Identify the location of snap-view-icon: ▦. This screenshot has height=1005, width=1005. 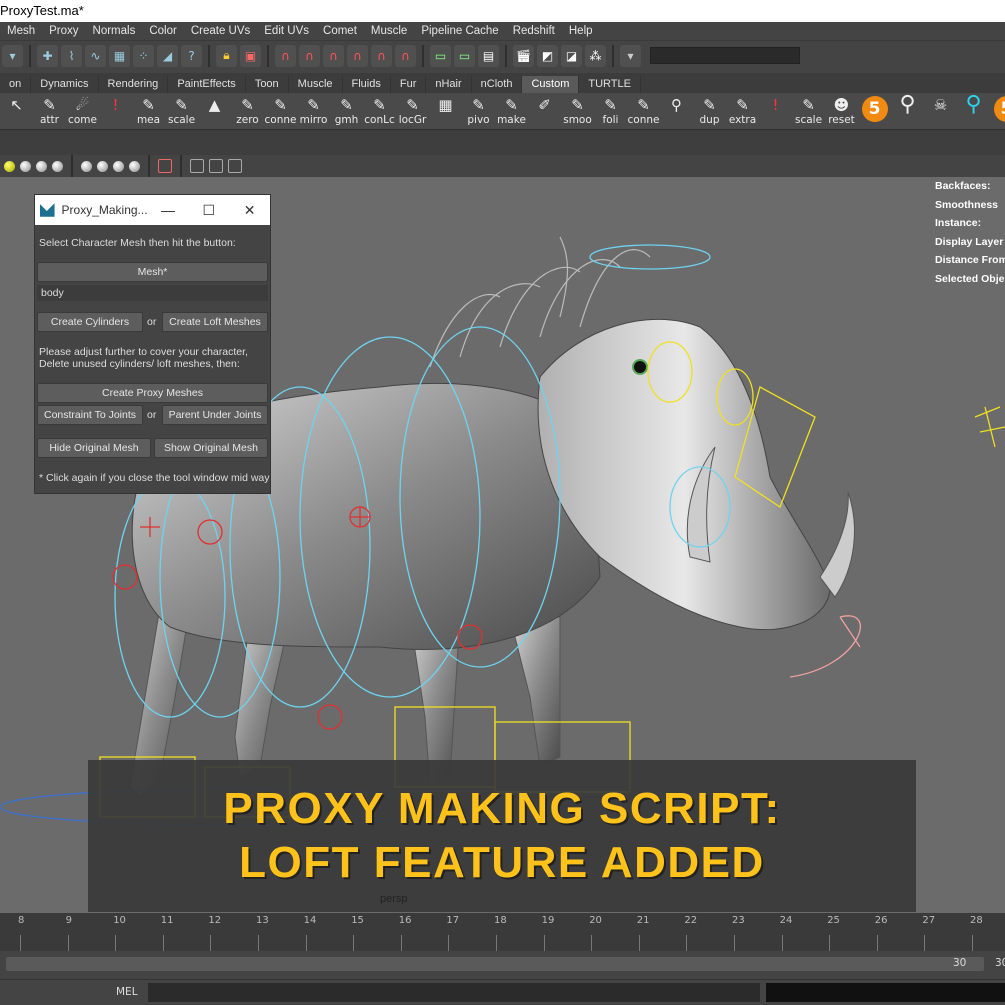
(119, 55).